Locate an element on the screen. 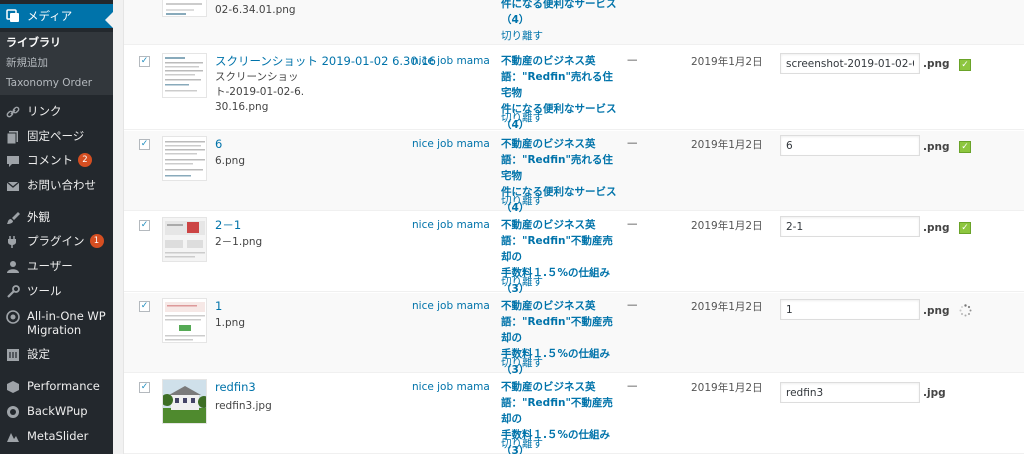  menu-metaslider: MetaSlider is located at coordinates (56, 437).